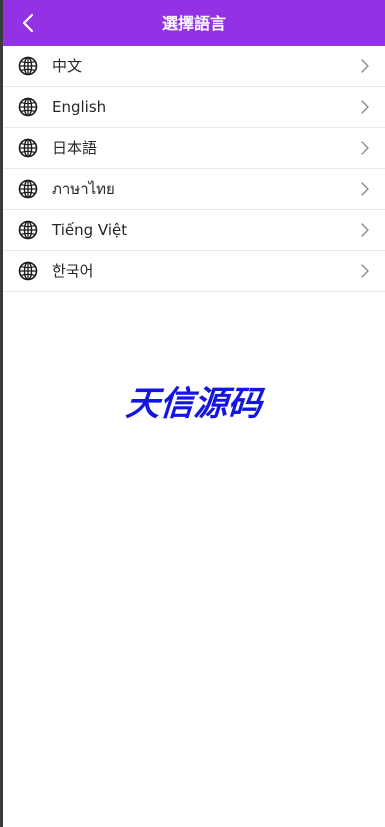  Describe the element at coordinates (194, 404) in the screenshot. I see `watermark-logo: 天信源码` at that location.